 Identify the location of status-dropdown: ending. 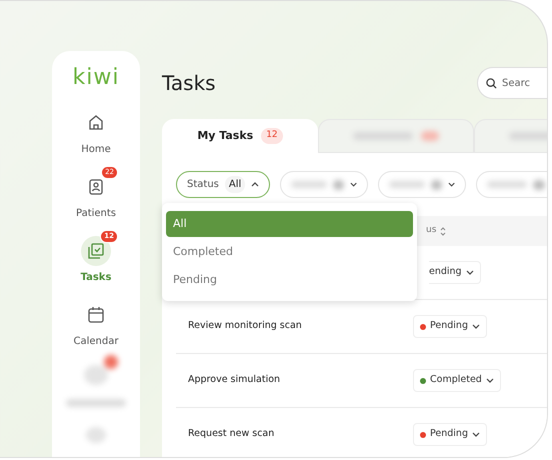
(455, 272).